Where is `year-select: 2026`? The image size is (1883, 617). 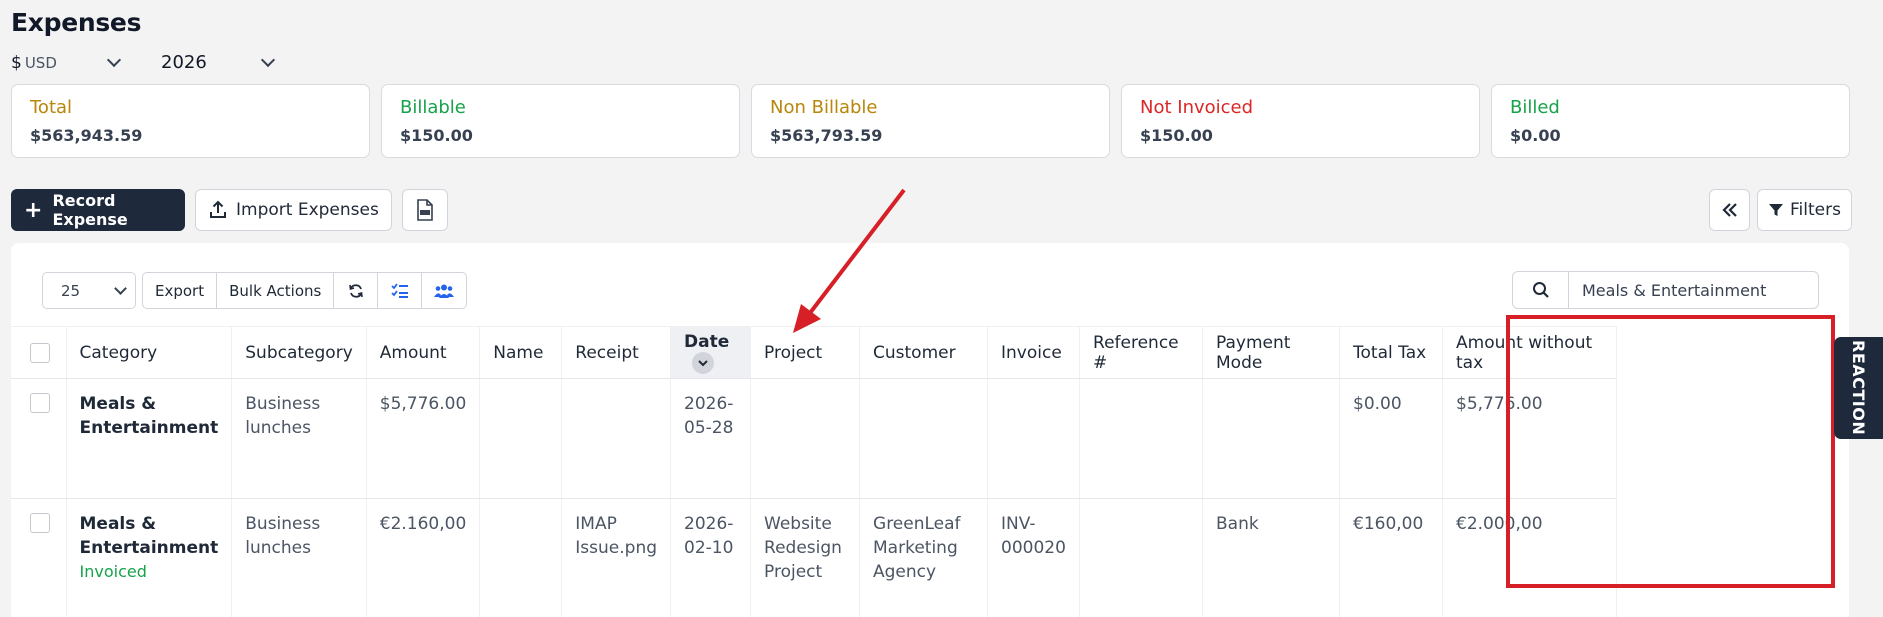 year-select: 2026 is located at coordinates (218, 62).